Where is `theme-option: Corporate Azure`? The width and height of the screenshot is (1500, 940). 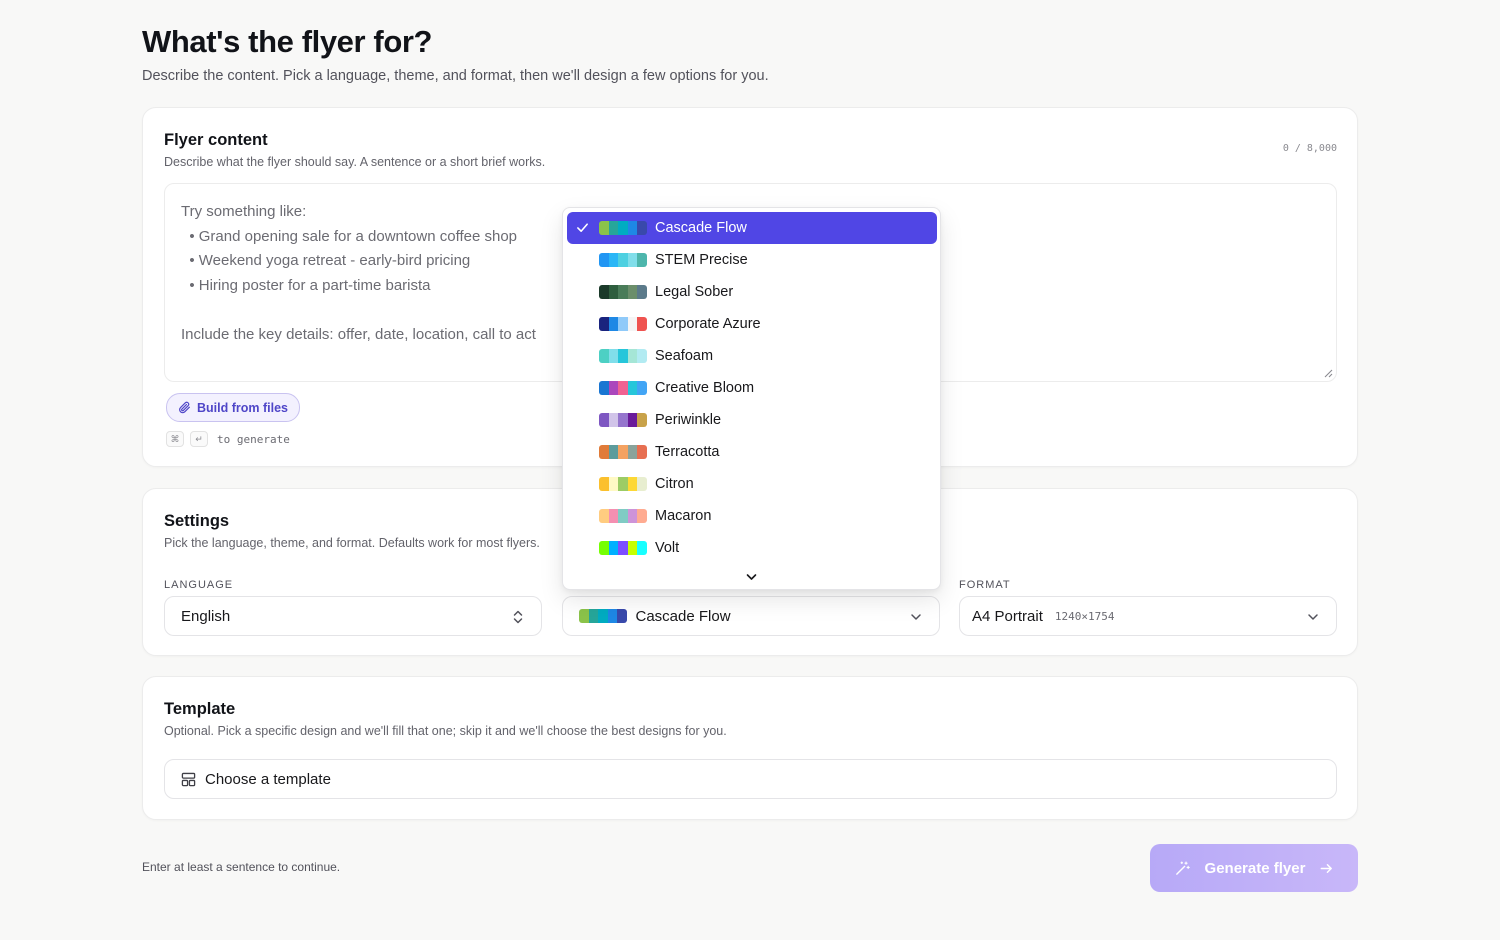 theme-option: Corporate Azure is located at coordinates (752, 324).